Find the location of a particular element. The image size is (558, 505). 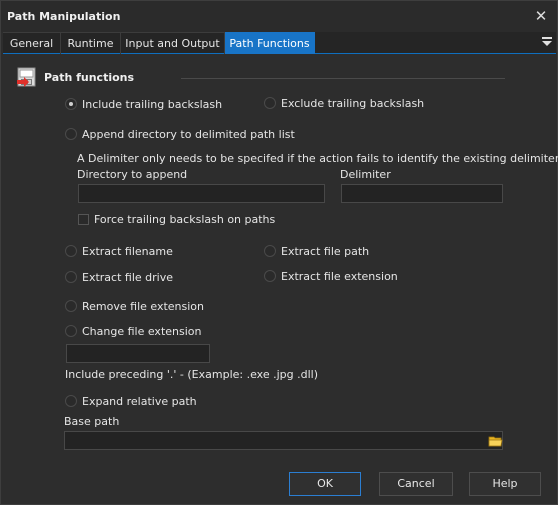

window-title: Path Manipulation is located at coordinates (64, 16).